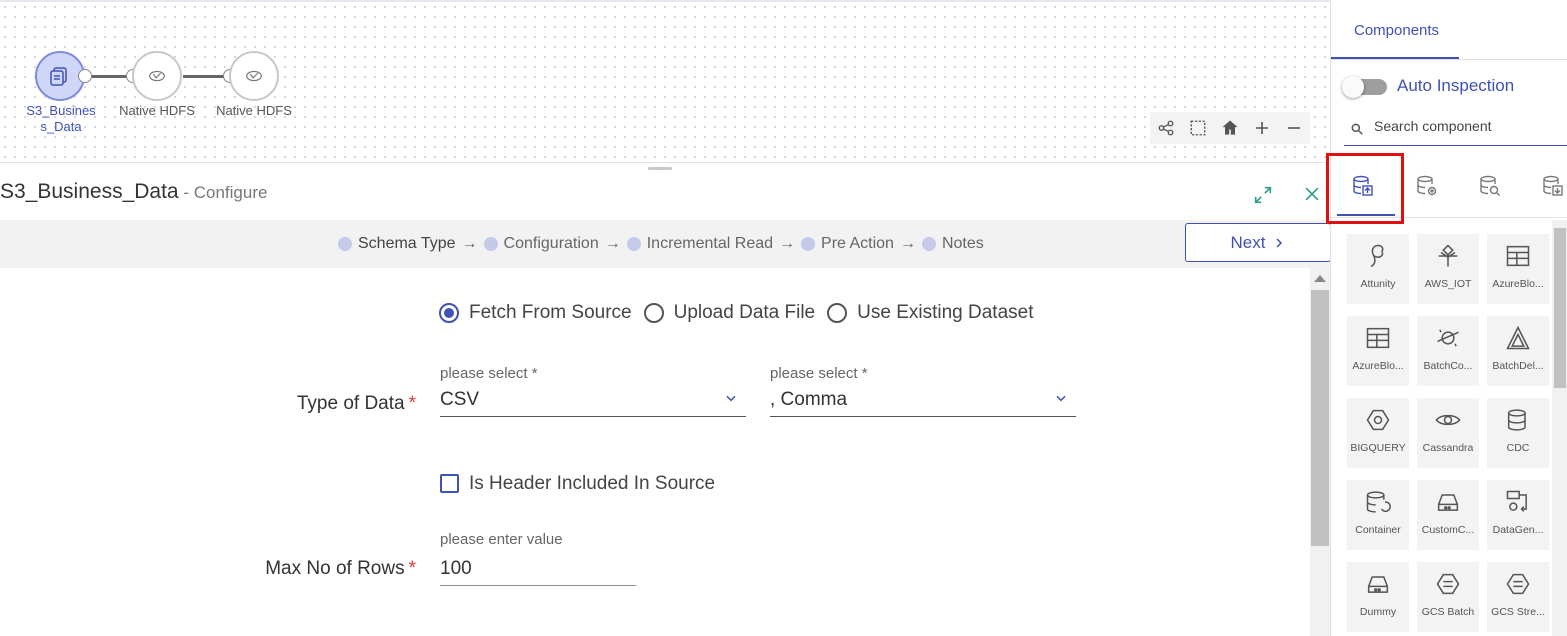 This screenshot has height=636, width=1567. What do you see at coordinates (1448, 433) in the screenshot?
I see `component-tile: Cassandra` at bounding box center [1448, 433].